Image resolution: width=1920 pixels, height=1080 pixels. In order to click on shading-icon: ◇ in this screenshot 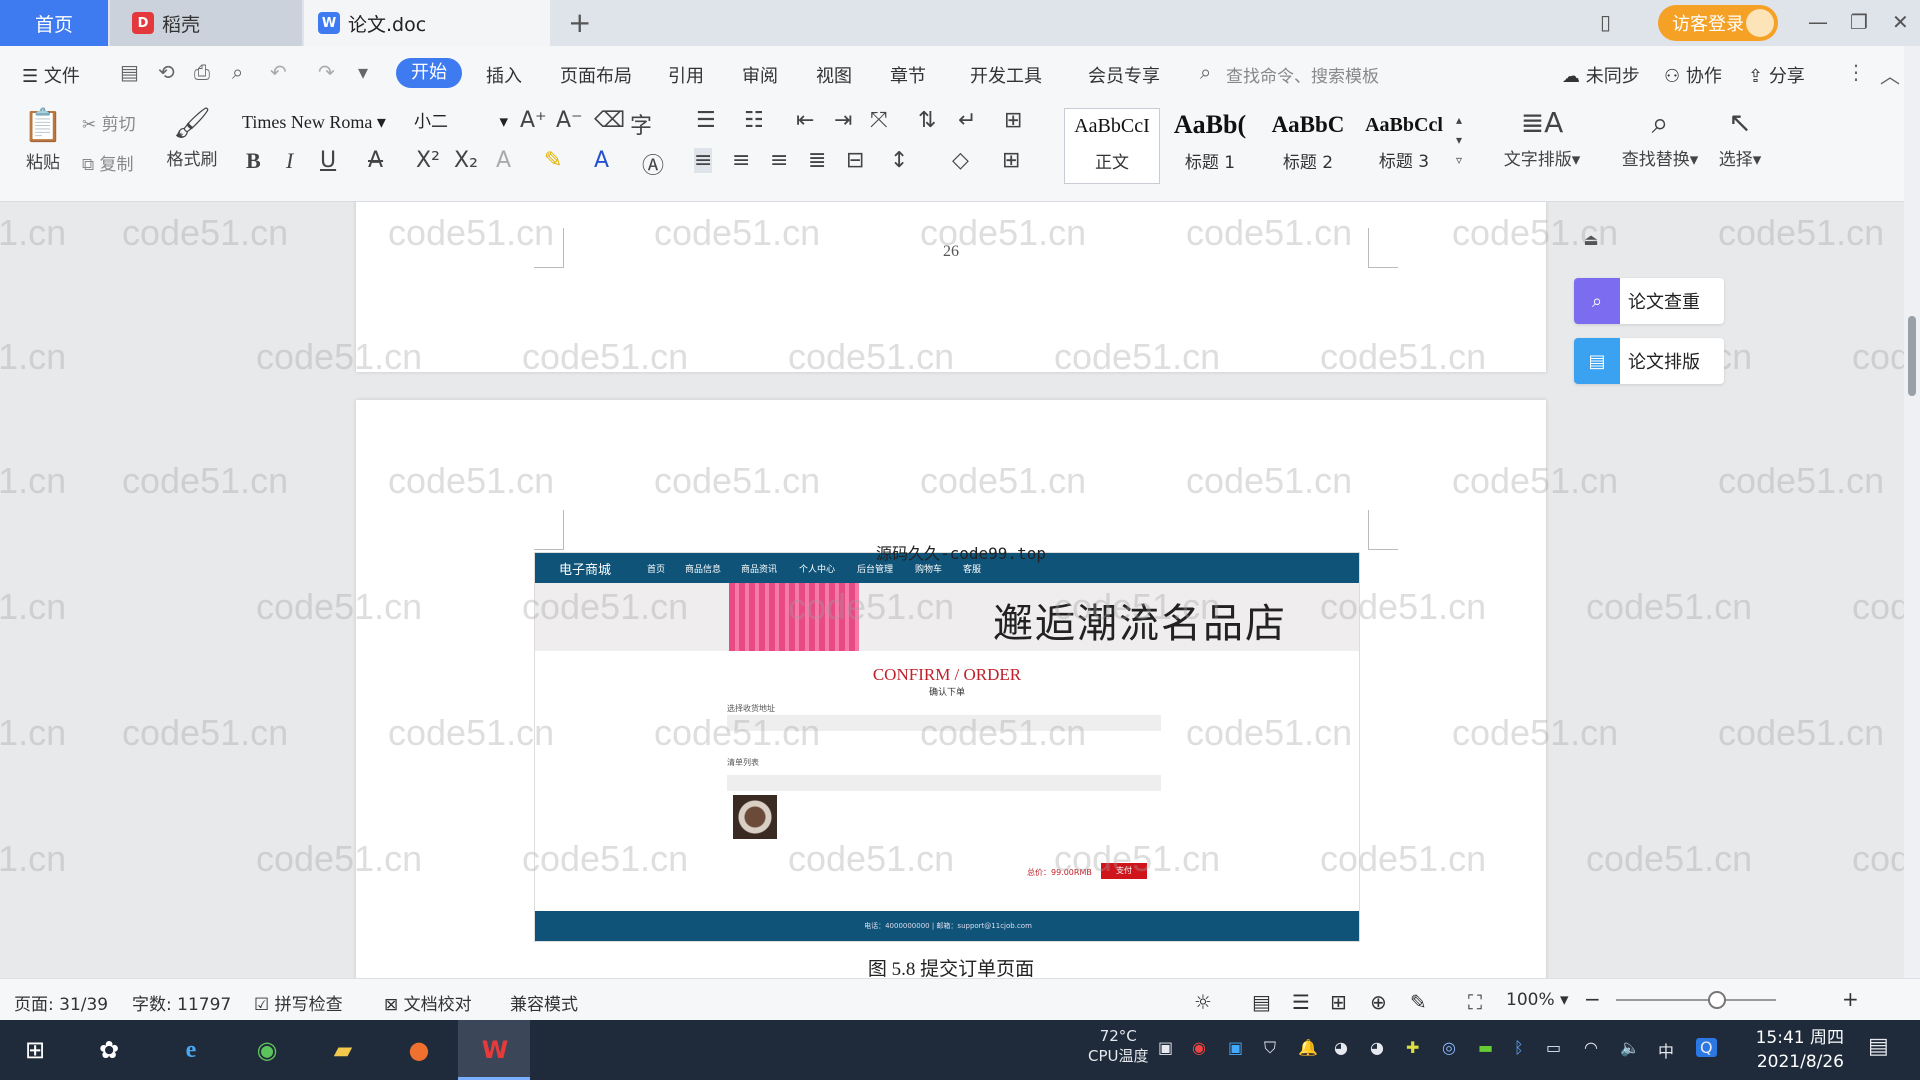, I will do `click(960, 160)`.